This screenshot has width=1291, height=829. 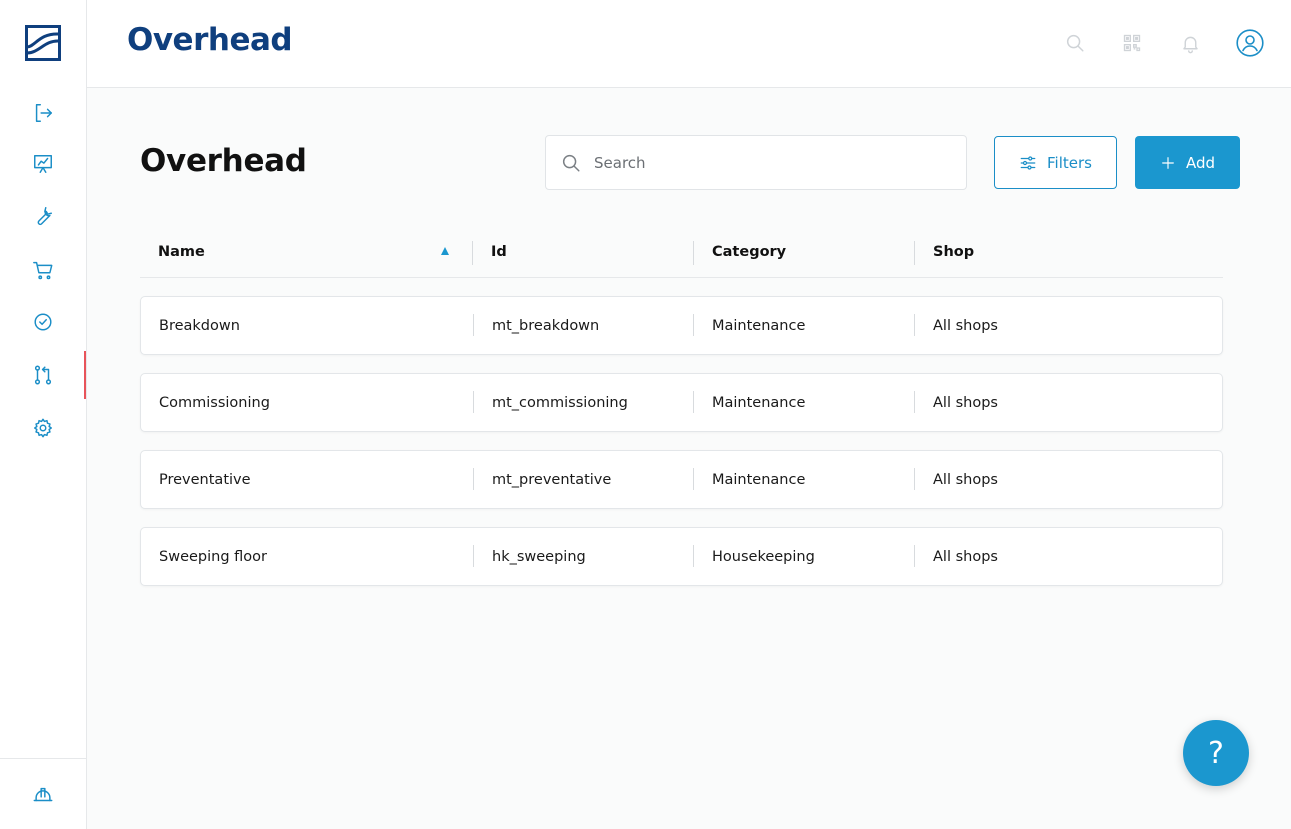 I want to click on gear-icon, so click(x=43, y=428).